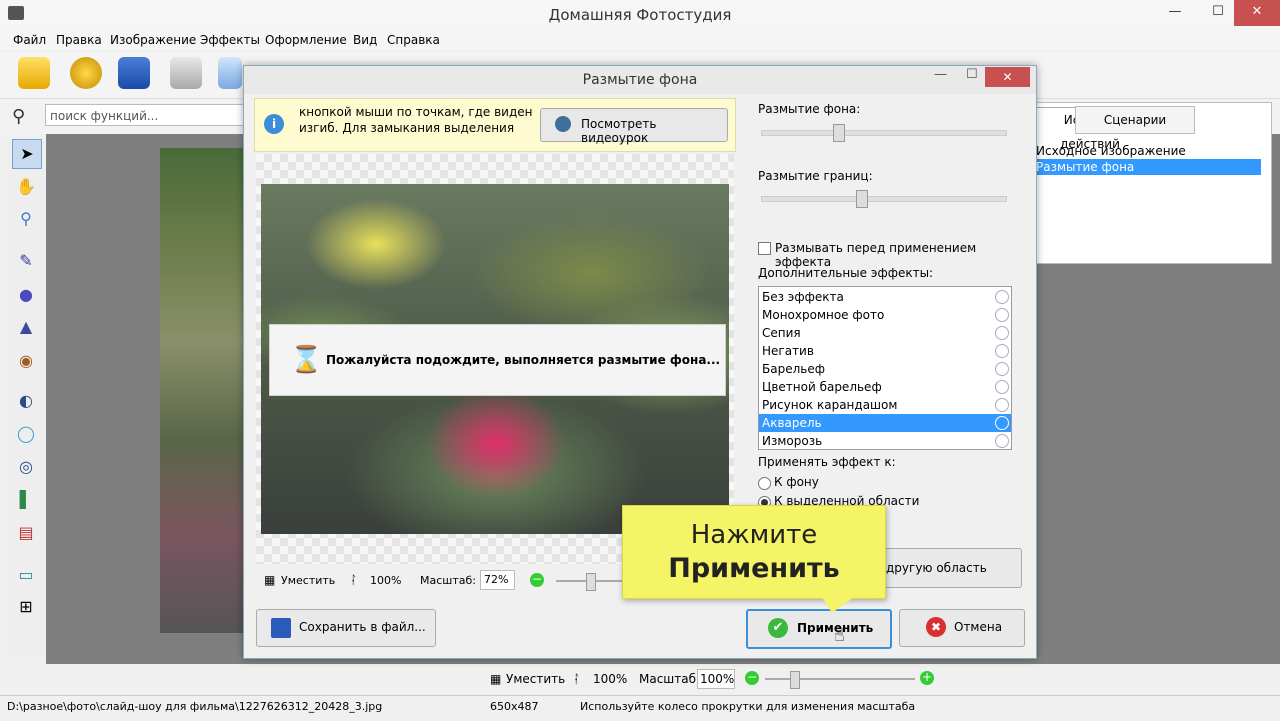 The image size is (1280, 721). I want to click on blur-bg-thumb, so click(839, 133).